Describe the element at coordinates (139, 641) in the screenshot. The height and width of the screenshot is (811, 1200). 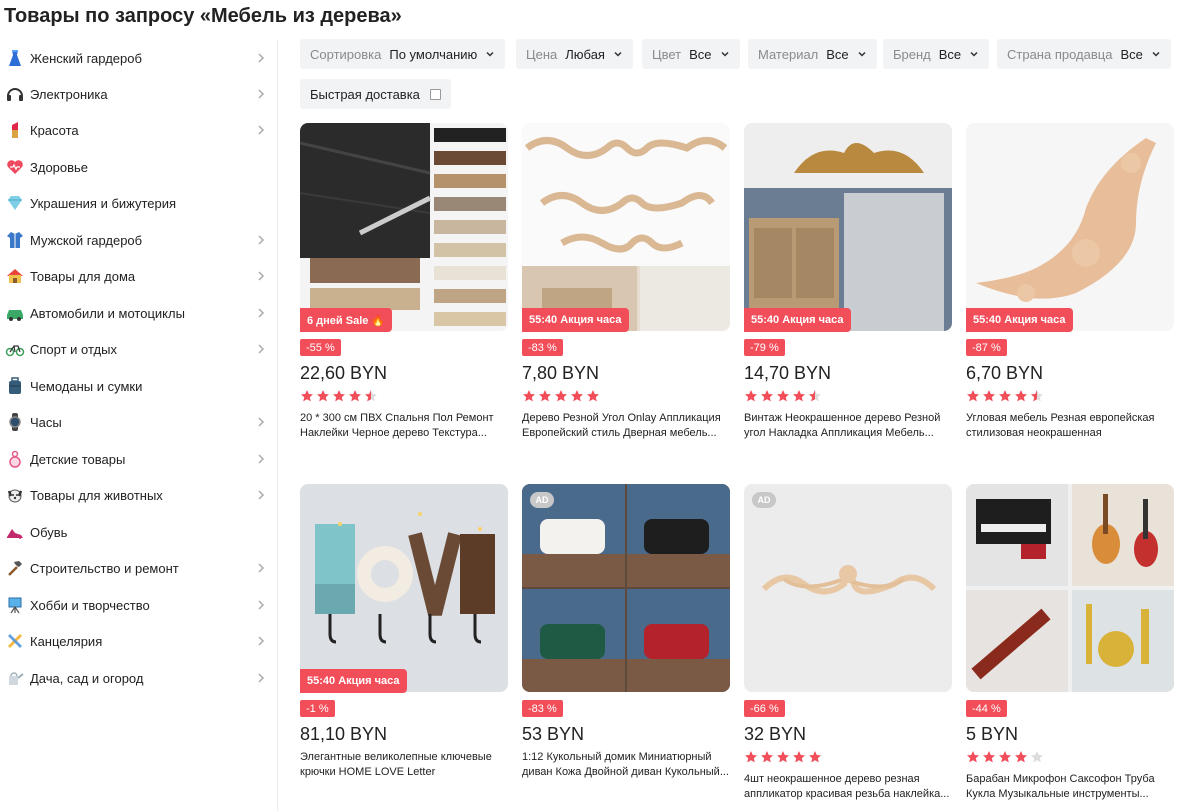
I see `sidebar-item-stationery: Канцелярия` at that location.